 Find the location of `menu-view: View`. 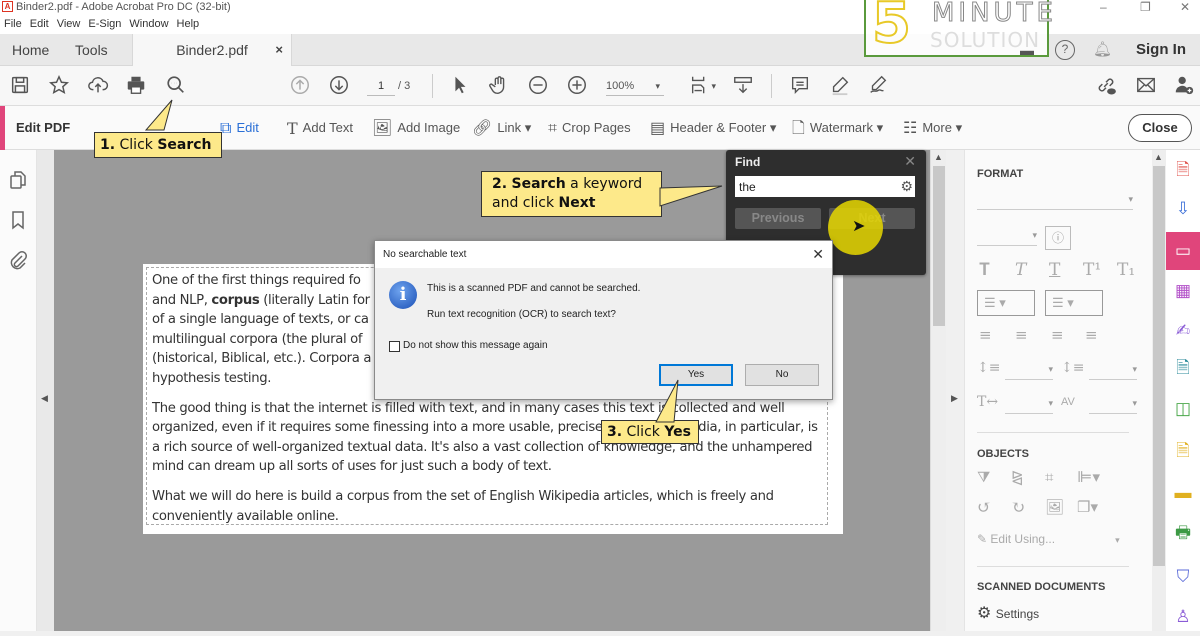

menu-view: View is located at coordinates (69, 24).